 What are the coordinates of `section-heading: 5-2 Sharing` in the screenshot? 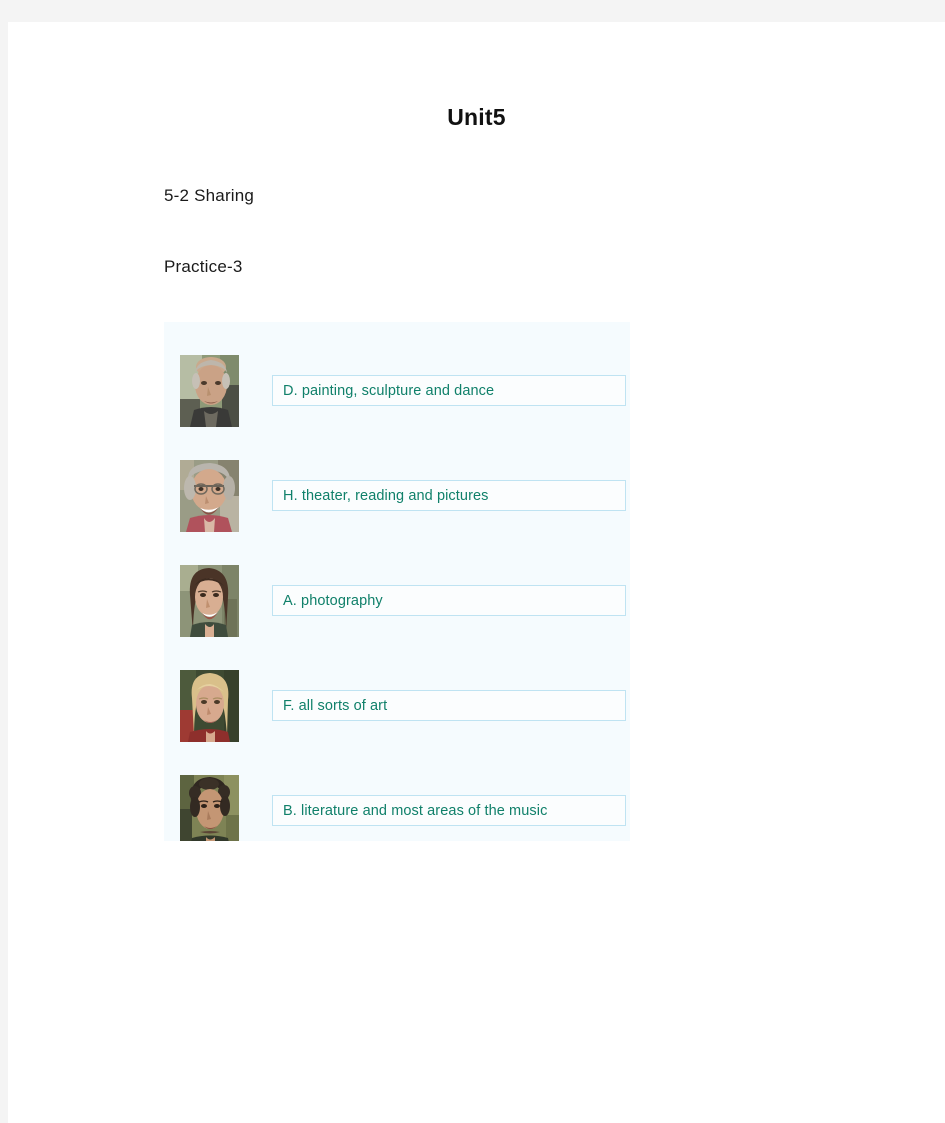 It's located at (209, 195).